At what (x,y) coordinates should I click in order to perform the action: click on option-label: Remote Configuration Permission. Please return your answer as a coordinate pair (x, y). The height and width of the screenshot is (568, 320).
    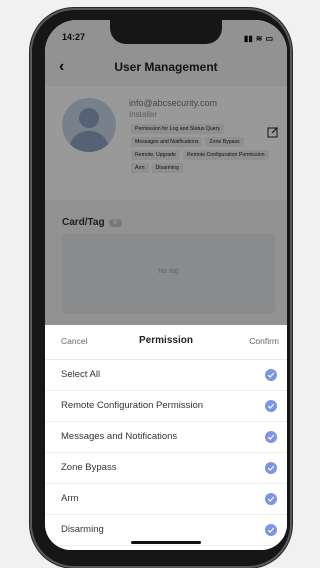
    Looking at the image, I should click on (132, 405).